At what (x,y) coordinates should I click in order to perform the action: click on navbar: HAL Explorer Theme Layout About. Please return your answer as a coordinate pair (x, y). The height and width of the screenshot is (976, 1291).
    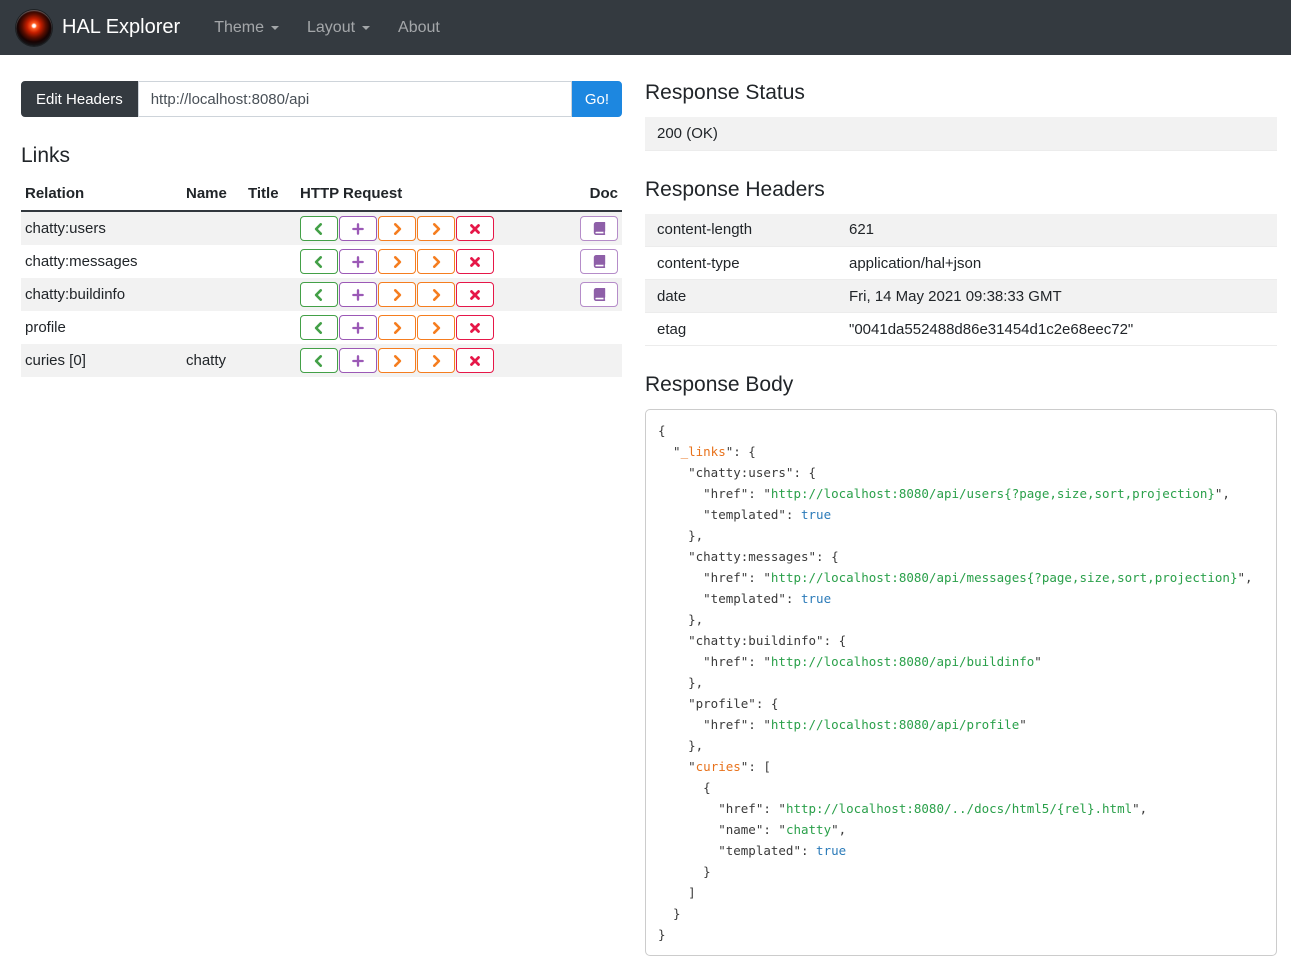
    Looking at the image, I should click on (645, 27).